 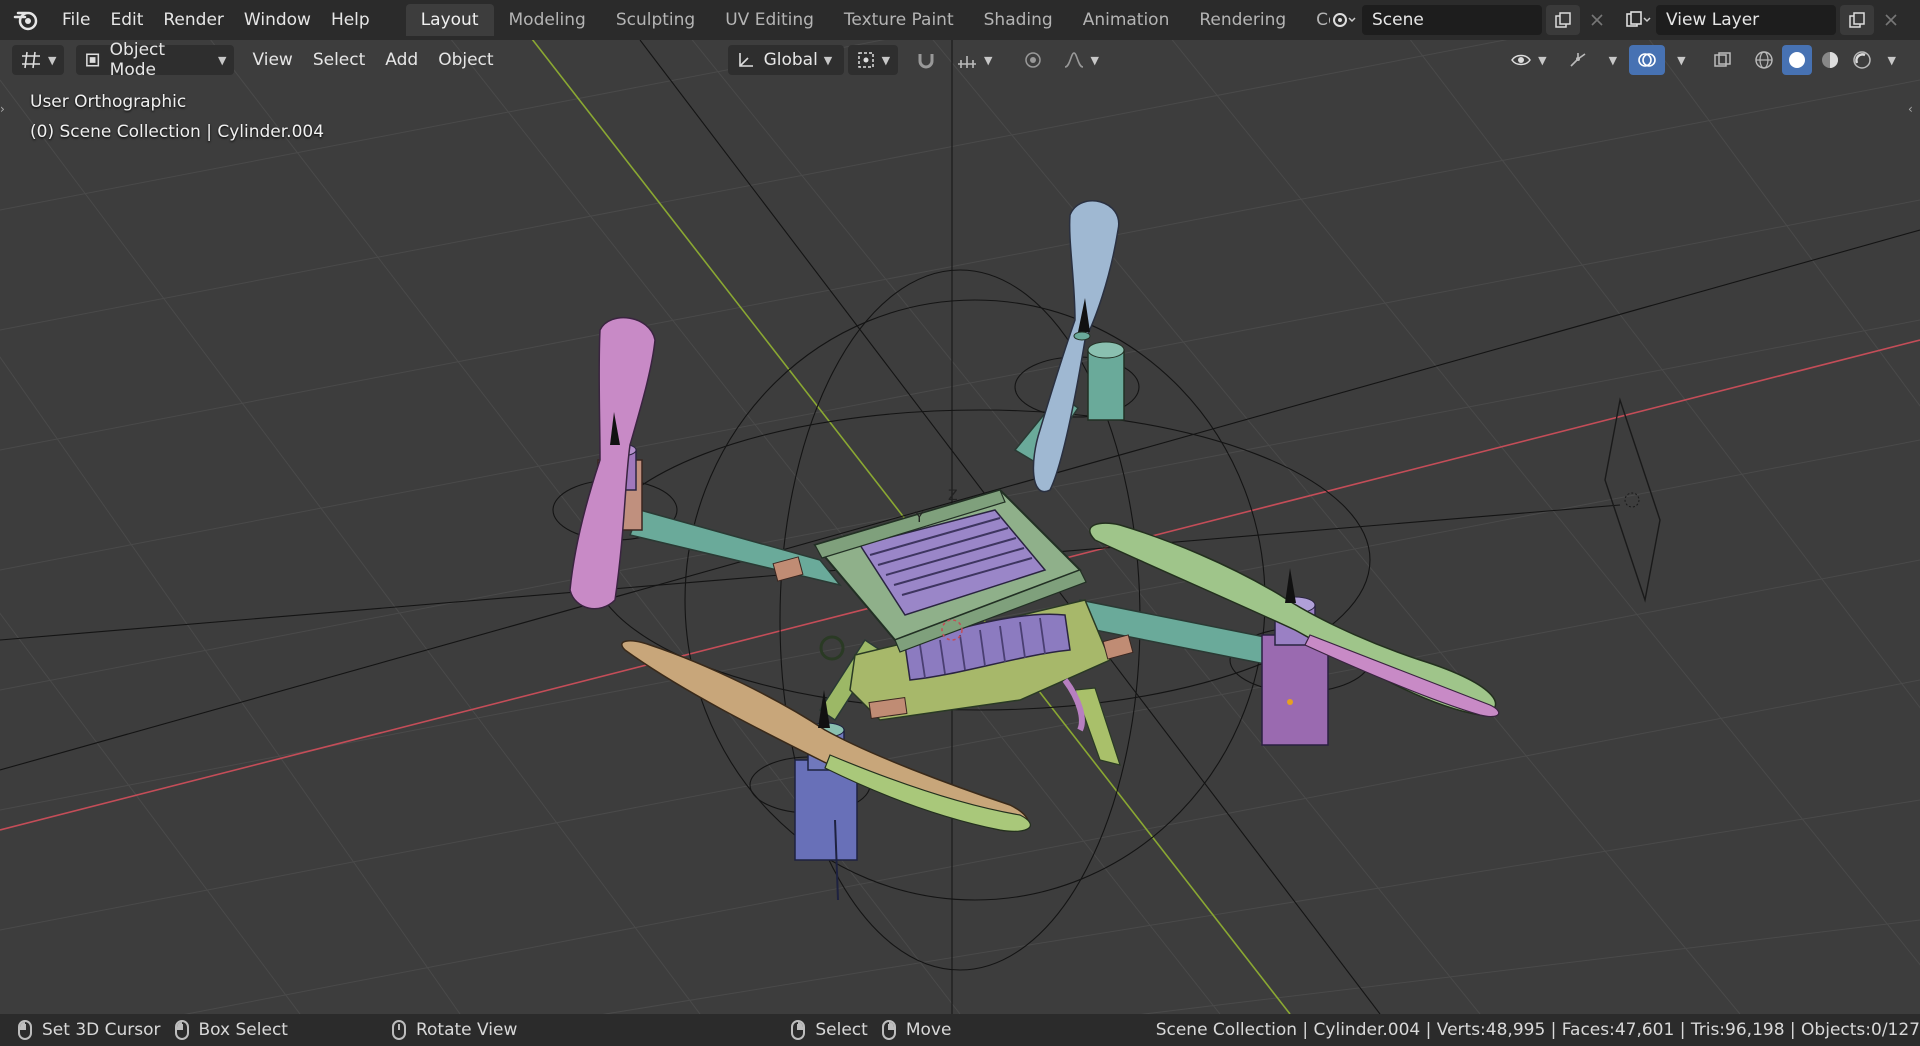 I want to click on collection-info-label: (0) Scene Collection | Cylinder.004, so click(x=177, y=132).